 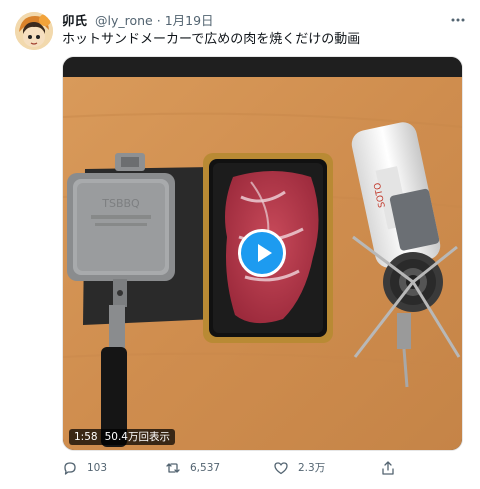 I want to click on like-button: 2.3万, so click(x=299, y=468).